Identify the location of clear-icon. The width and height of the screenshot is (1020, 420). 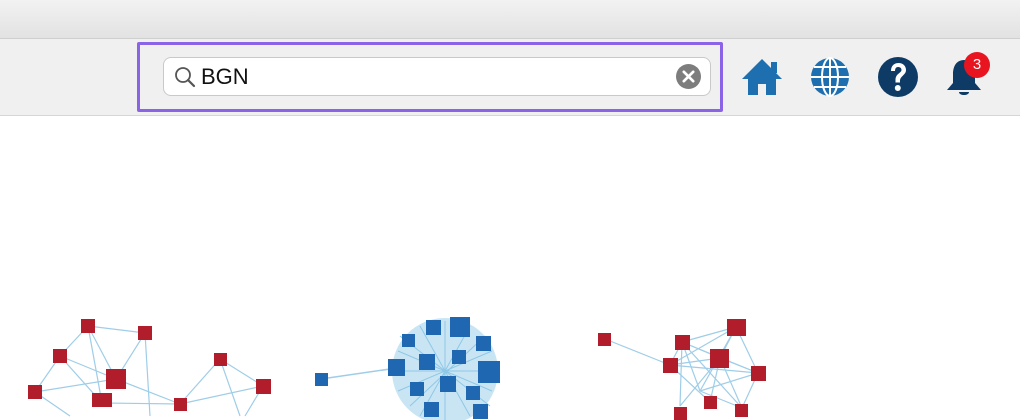
(688, 76).